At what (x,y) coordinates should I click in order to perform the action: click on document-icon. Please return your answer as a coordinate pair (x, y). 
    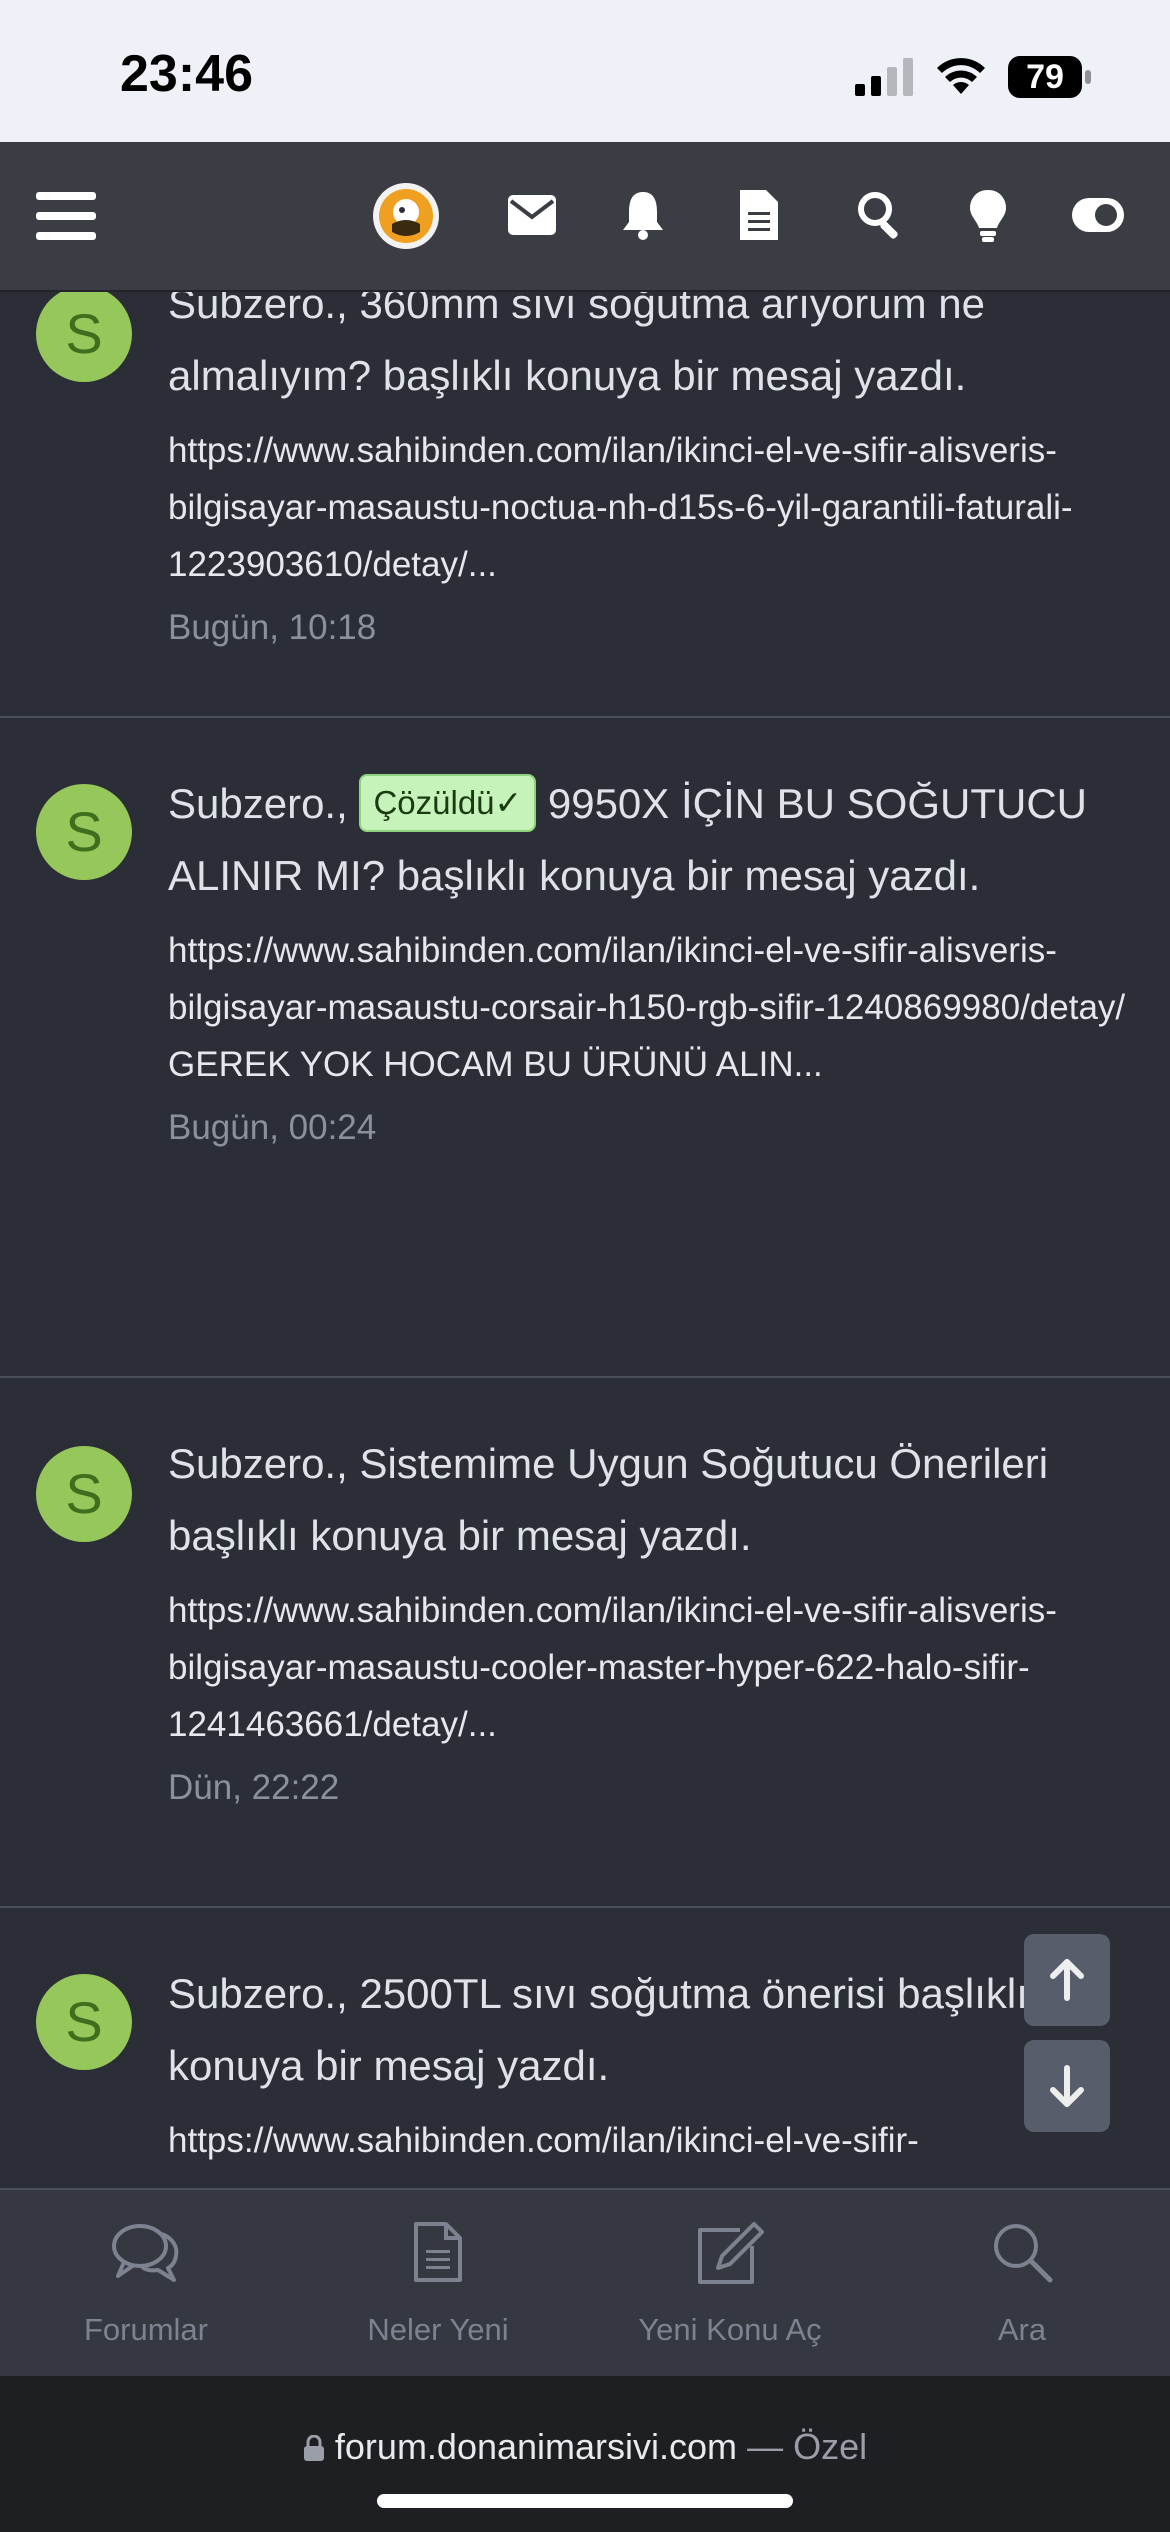
    Looking at the image, I should click on (759, 215).